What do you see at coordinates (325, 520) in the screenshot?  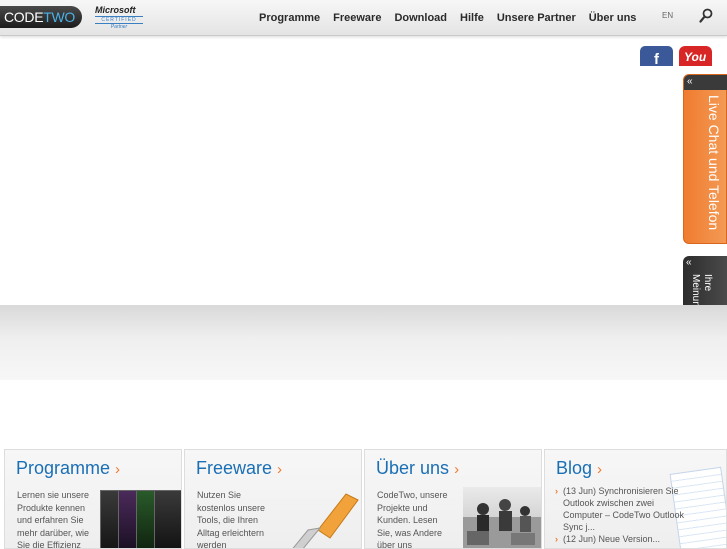 I see `trowel-icon` at bounding box center [325, 520].